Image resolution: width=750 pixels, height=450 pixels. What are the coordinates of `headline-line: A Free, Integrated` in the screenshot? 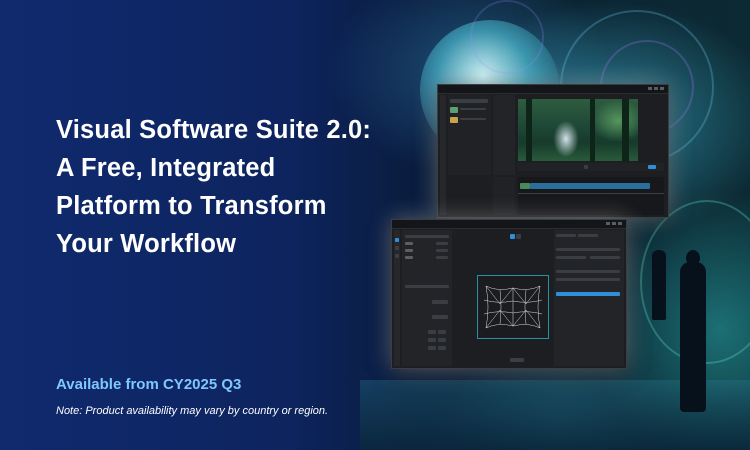 It's located at (166, 168).